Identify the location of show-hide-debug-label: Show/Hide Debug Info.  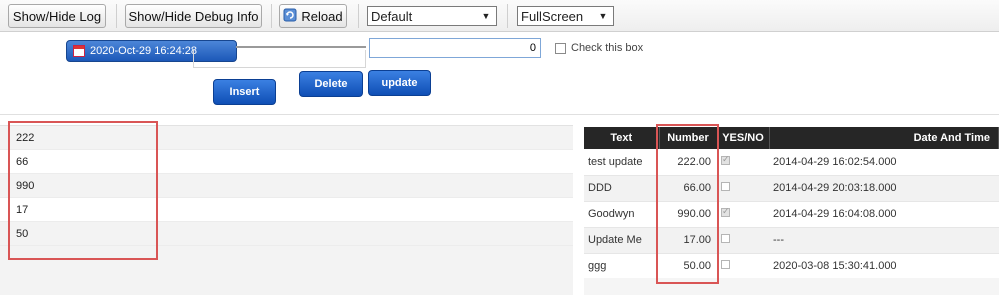
(193, 16).